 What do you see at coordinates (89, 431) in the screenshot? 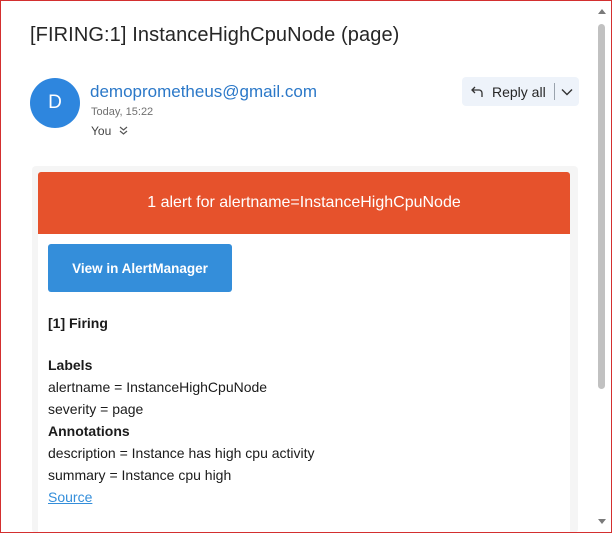
I see `annotations-heading: Annotations` at bounding box center [89, 431].